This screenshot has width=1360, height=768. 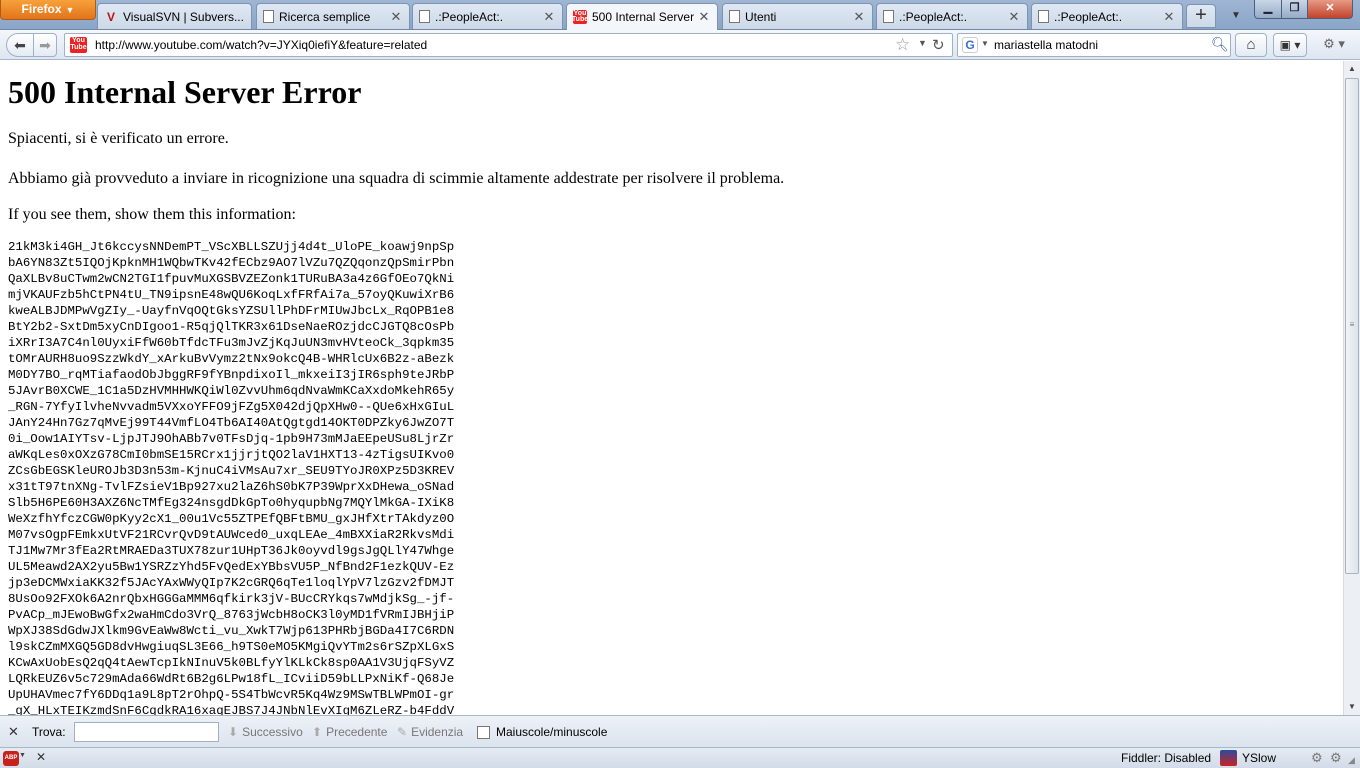 I want to click on tab-title: .:PeopleAct:., so click(x=1088, y=16).